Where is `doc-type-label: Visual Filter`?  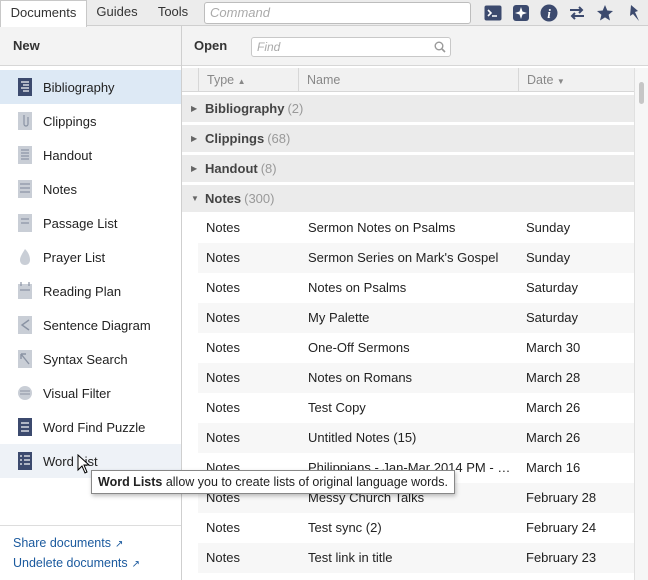 doc-type-label: Visual Filter is located at coordinates (77, 393).